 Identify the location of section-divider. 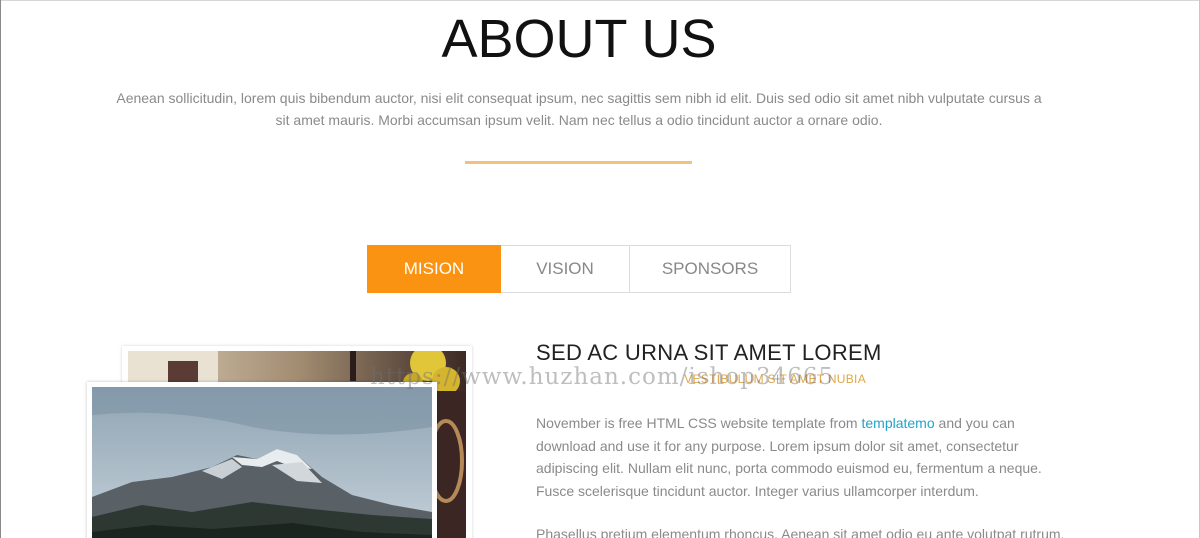
(578, 162).